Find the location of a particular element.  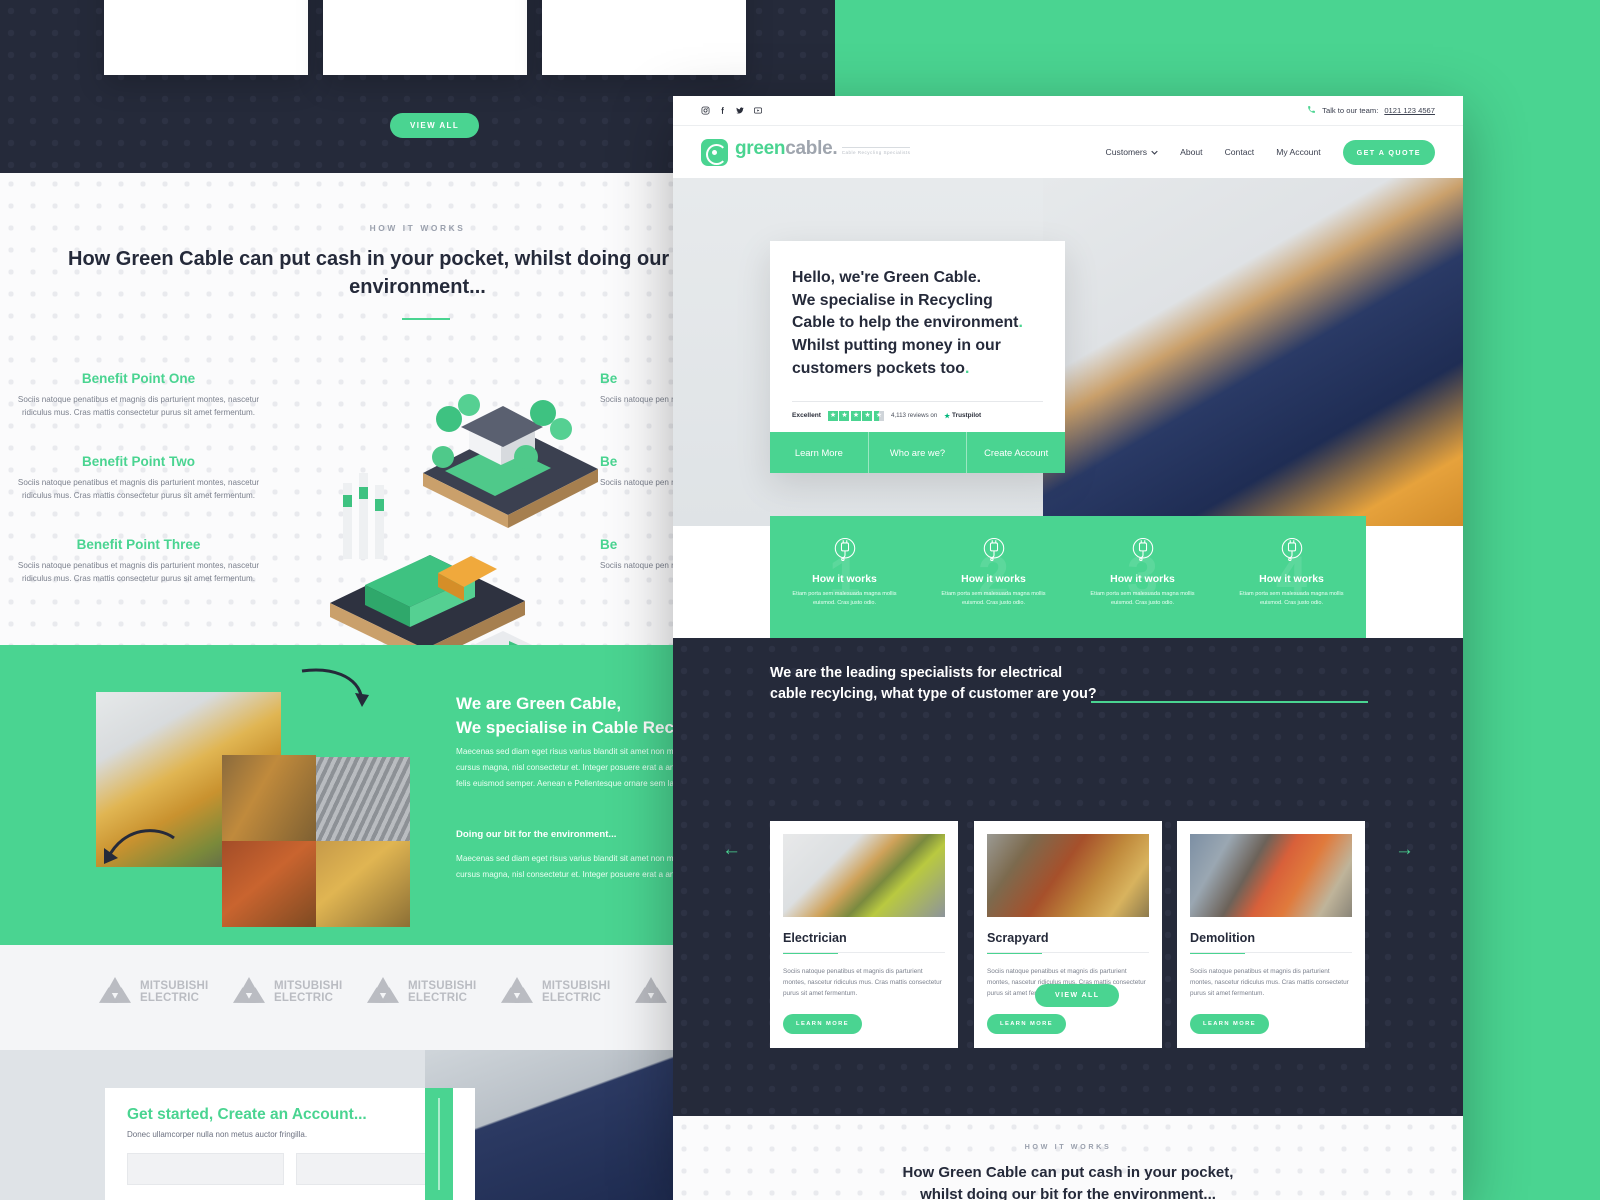

heading-underline is located at coordinates (426, 319).